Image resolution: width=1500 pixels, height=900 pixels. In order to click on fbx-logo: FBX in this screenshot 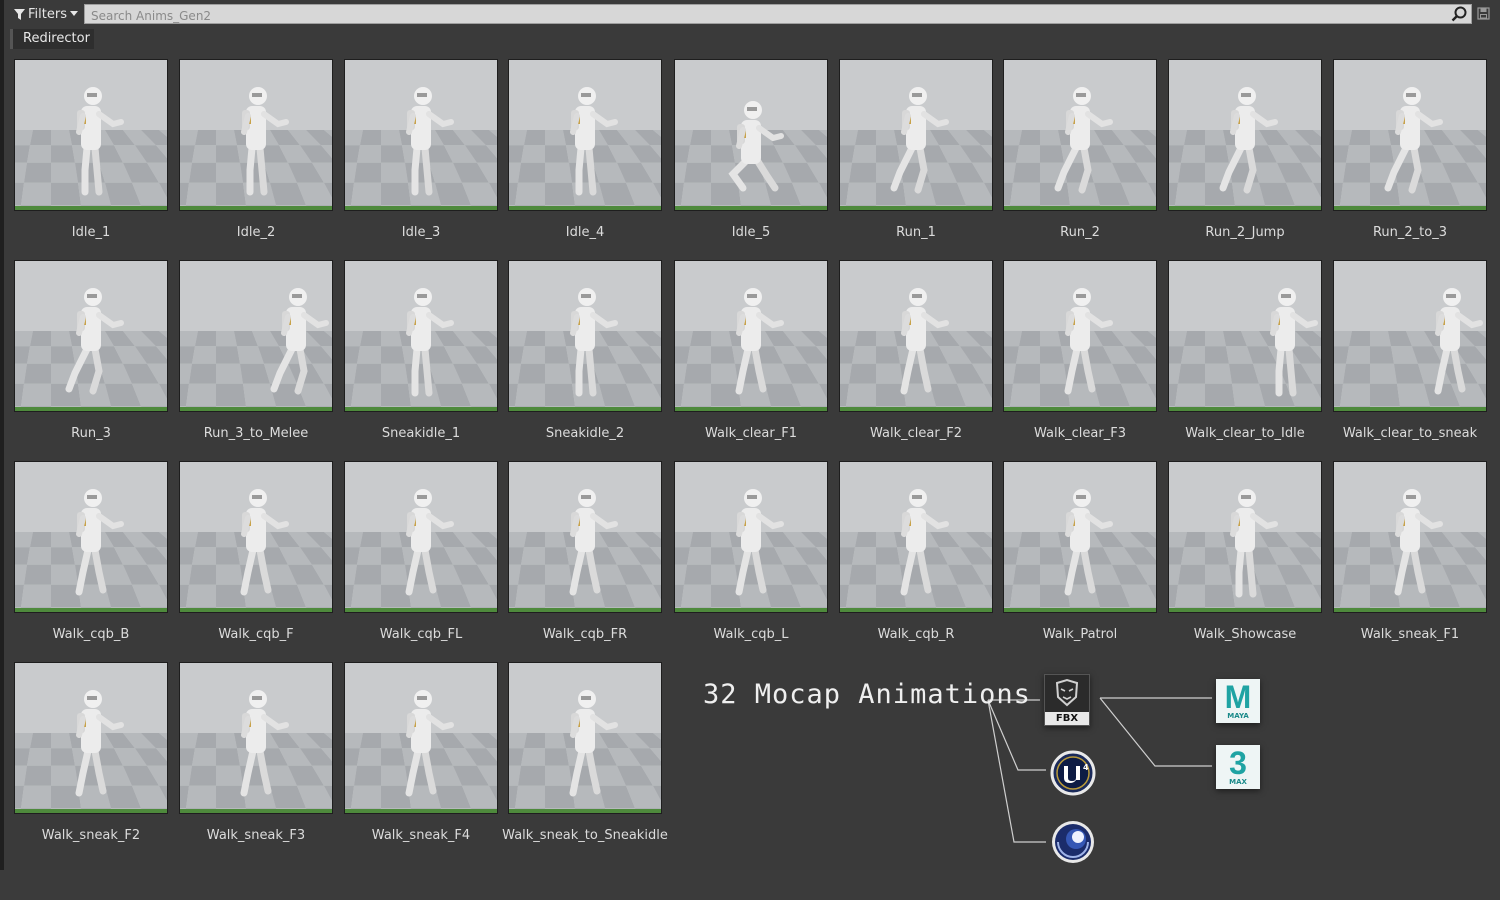, I will do `click(1067, 700)`.